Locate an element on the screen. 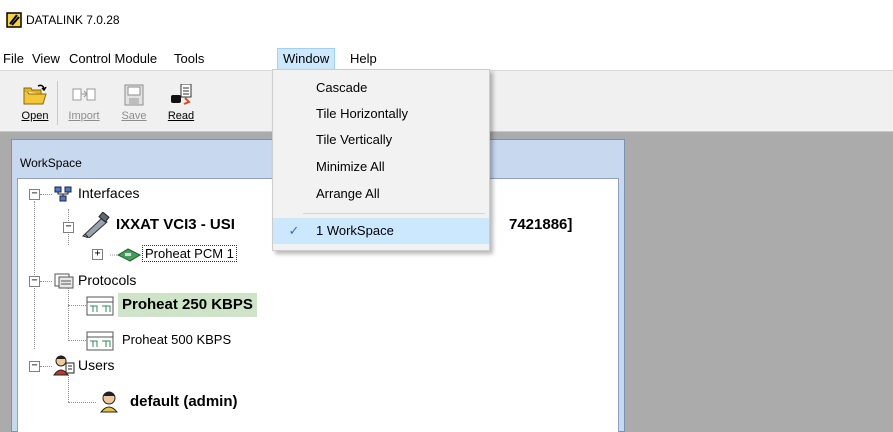  menu-item-tile-horizontally: Tile Horizontally is located at coordinates (381, 114).